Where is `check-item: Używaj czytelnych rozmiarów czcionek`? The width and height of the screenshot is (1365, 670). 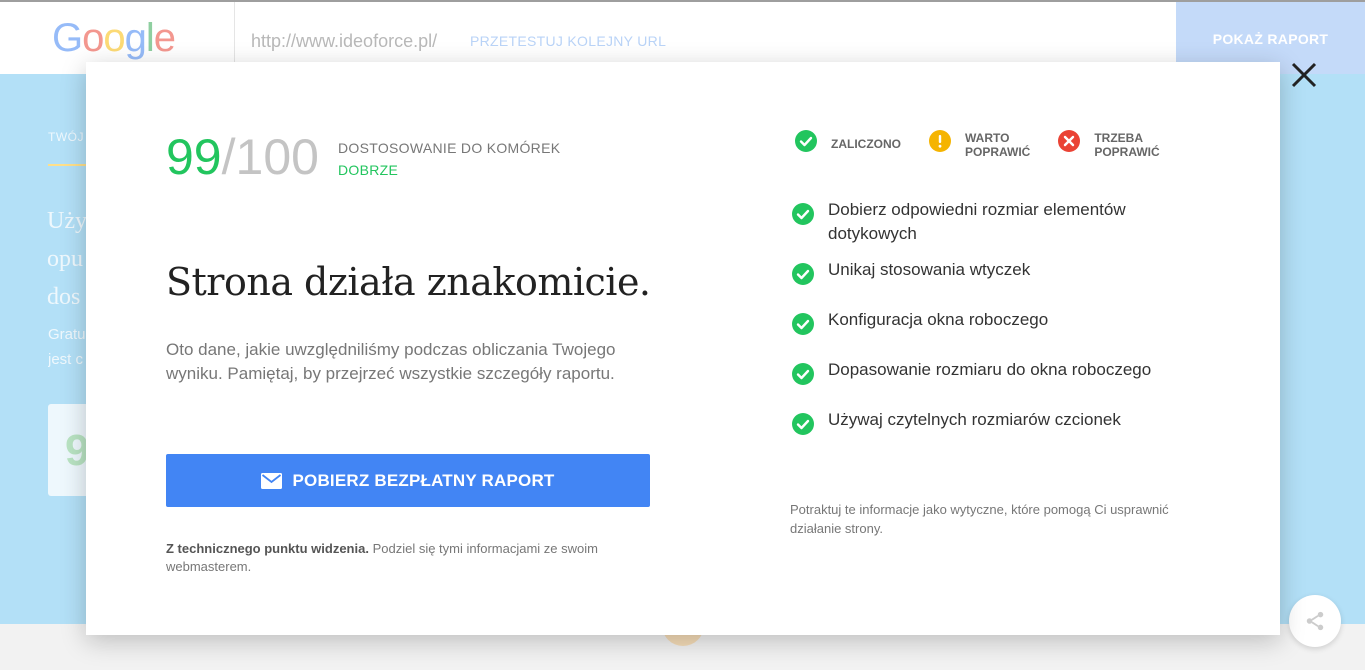
check-item: Używaj czytelnych rozmiarów czcionek is located at coordinates (1002, 433).